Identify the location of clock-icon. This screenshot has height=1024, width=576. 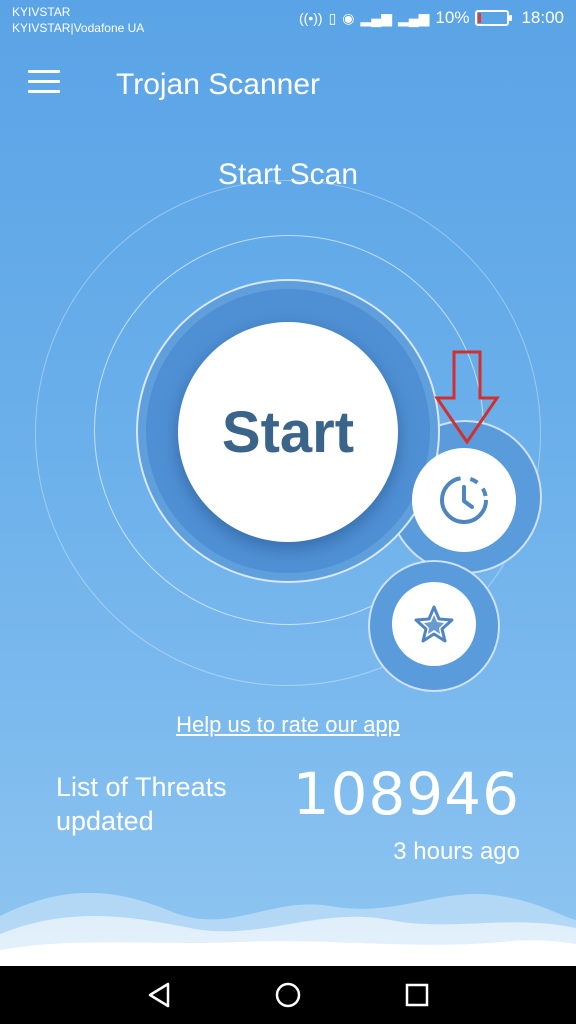
(464, 500).